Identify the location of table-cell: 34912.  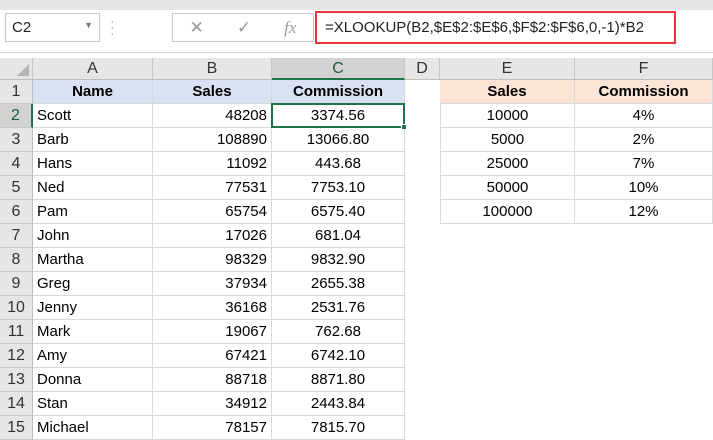
(212, 404).